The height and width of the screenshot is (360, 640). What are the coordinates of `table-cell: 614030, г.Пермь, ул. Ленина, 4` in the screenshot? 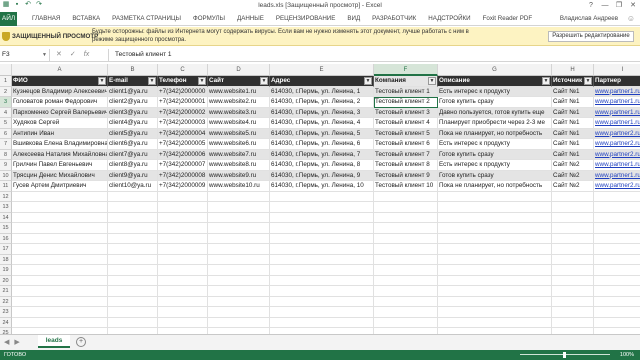 It's located at (322, 123).